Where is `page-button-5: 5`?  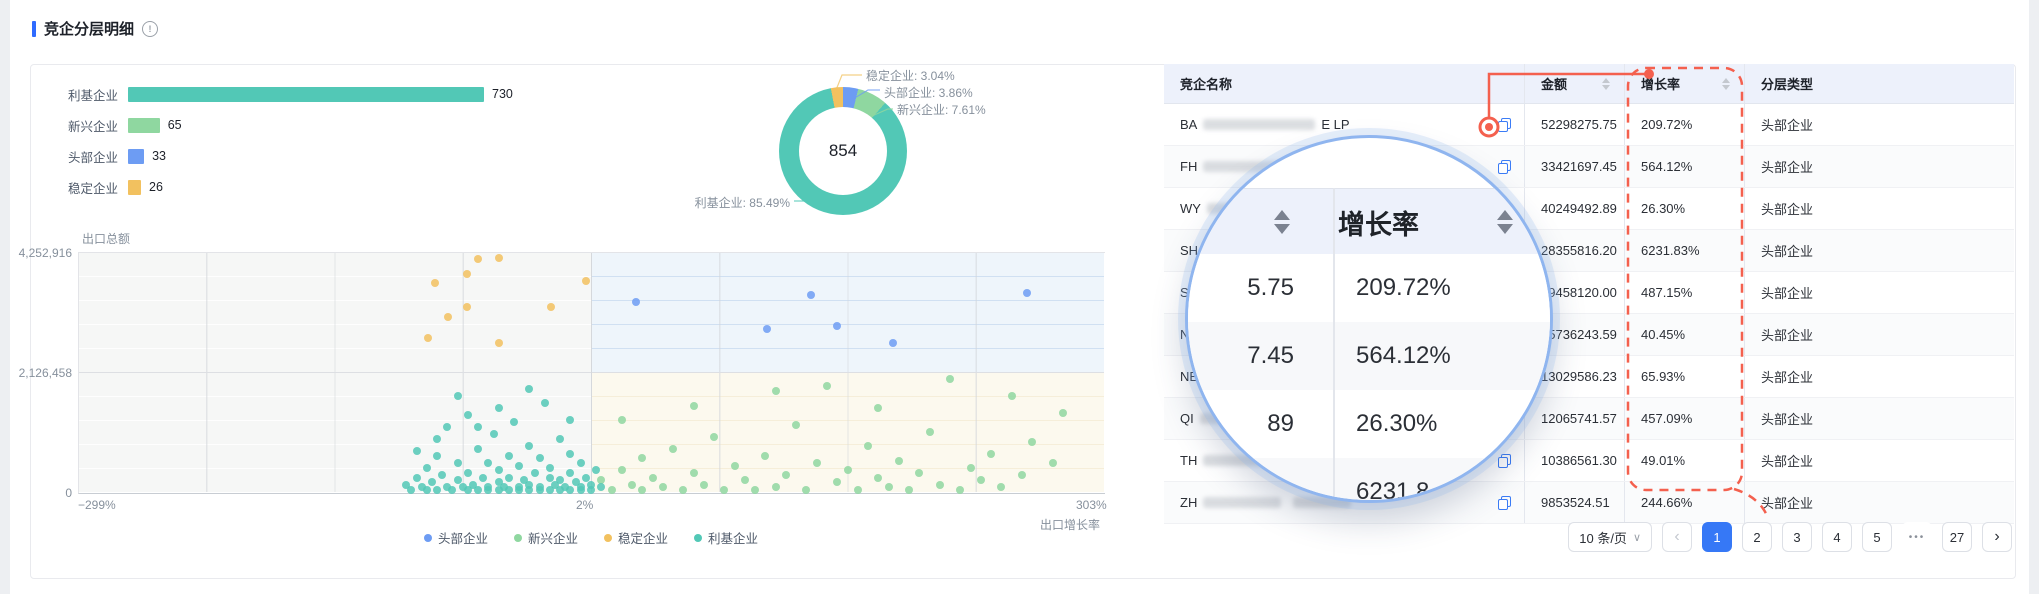
page-button-5: 5 is located at coordinates (1877, 537).